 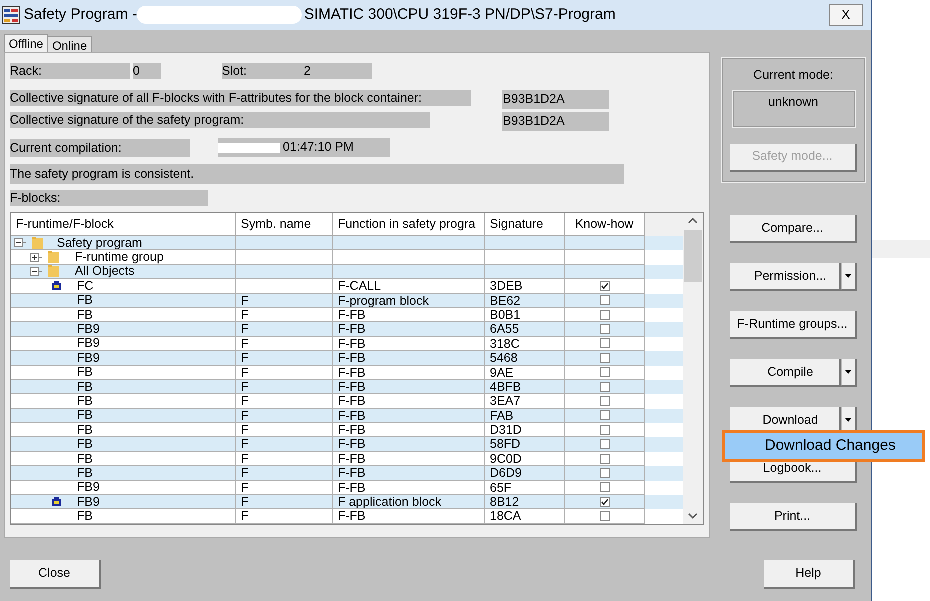 What do you see at coordinates (525, 516) in the screenshot?
I see `table-cell: 18CA` at bounding box center [525, 516].